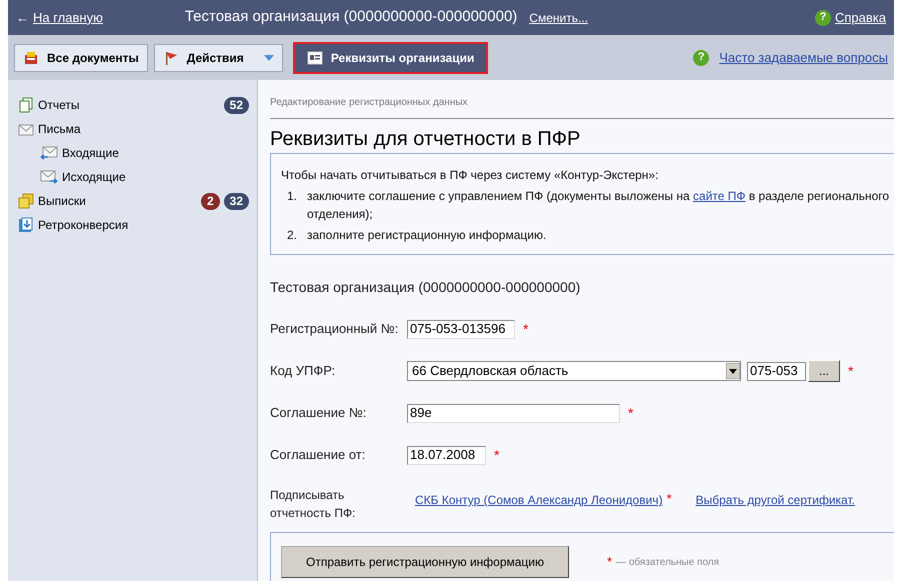  Describe the element at coordinates (426, 235) in the screenshot. I see `step-text: заполните регистрационную информацию.` at that location.